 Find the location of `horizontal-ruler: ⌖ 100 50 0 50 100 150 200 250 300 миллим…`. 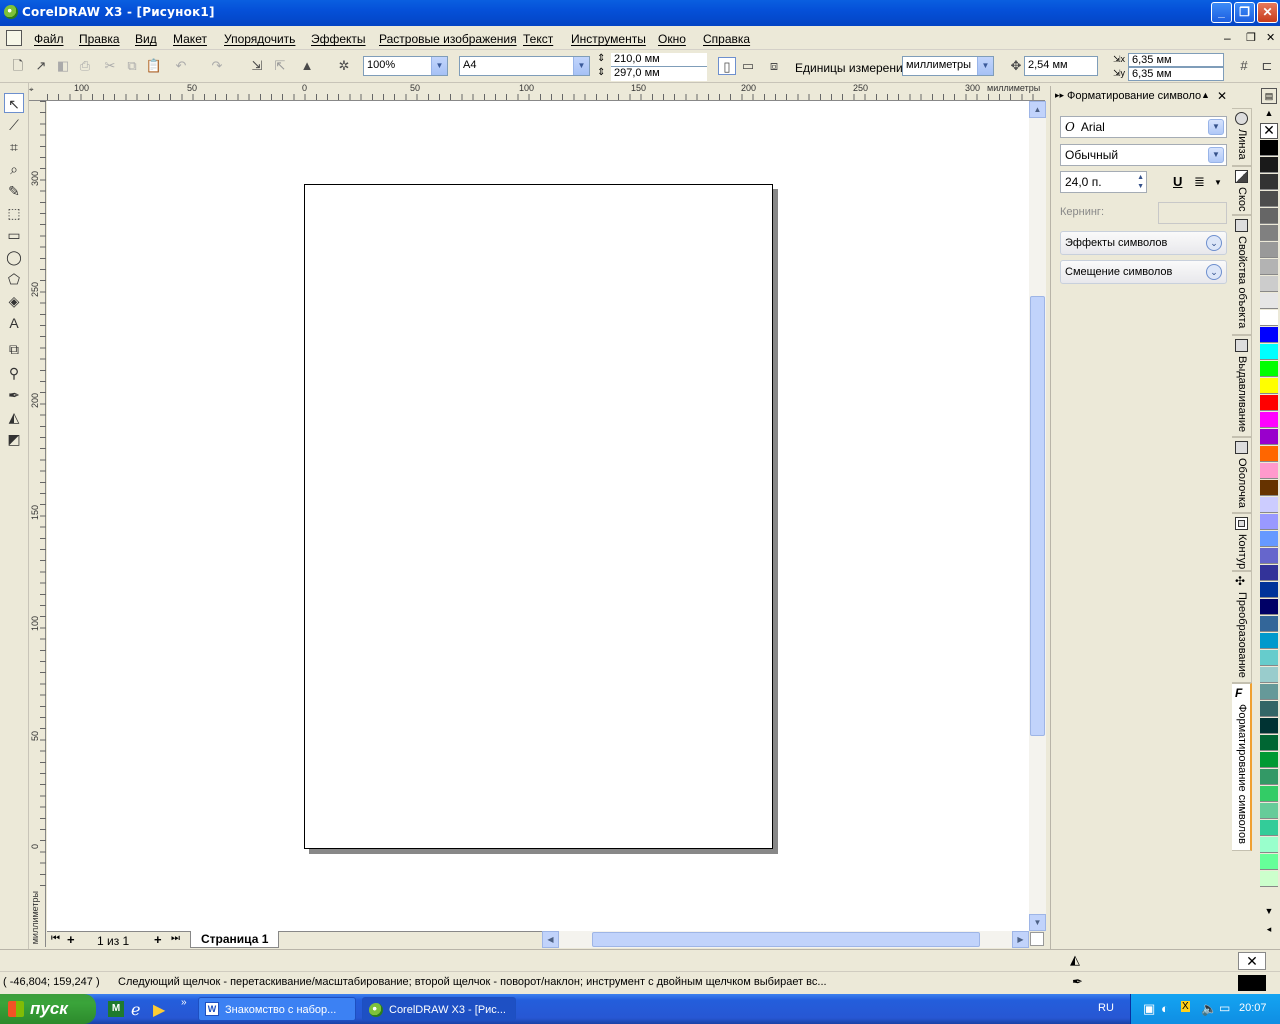

horizontal-ruler: ⌖ 100 50 0 50 100 150 200 250 300 миллим… is located at coordinates (537, 92).